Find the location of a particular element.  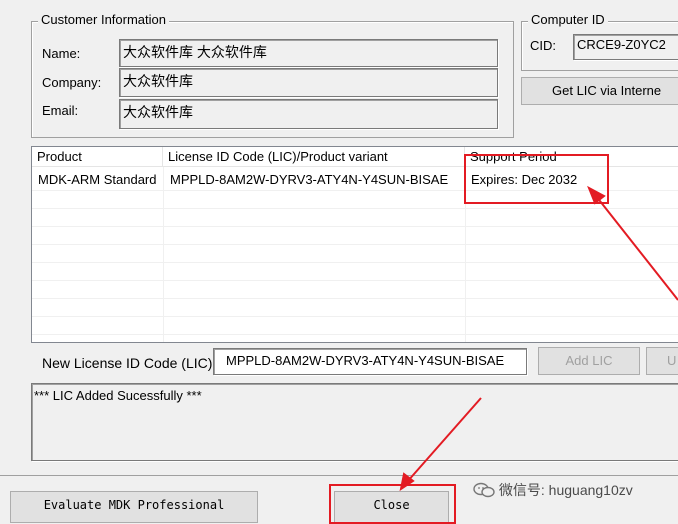

arrow-to-close-button is located at coordinates (440, 444).